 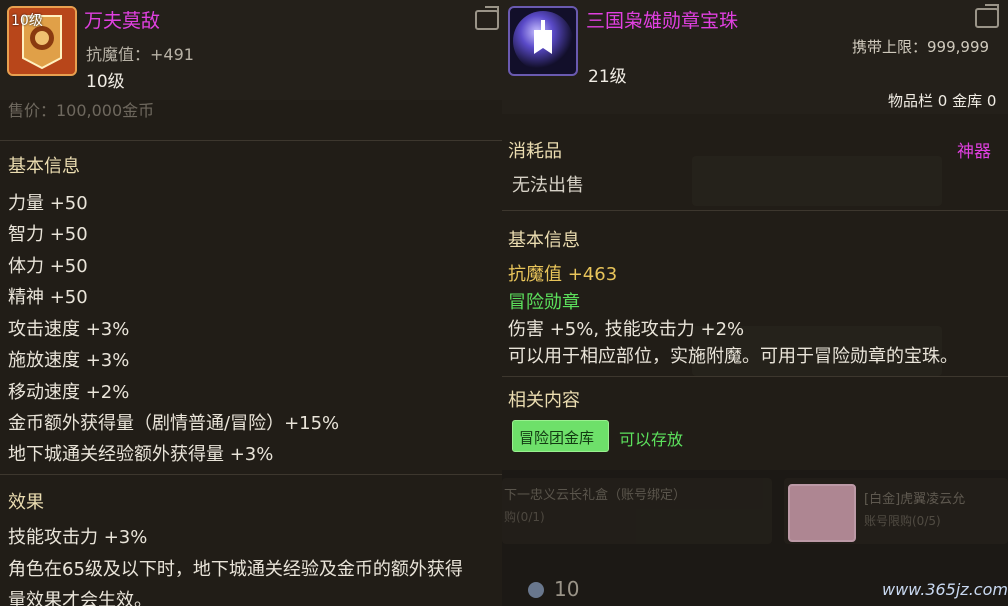 I want to click on vault-button: 冒险团金库, so click(x=560, y=436).